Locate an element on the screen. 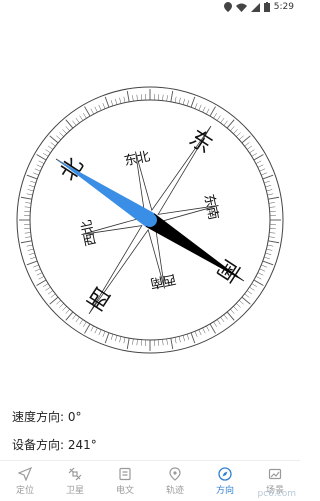 The image size is (320, 501). map-pin-icon is located at coordinates (175, 474).